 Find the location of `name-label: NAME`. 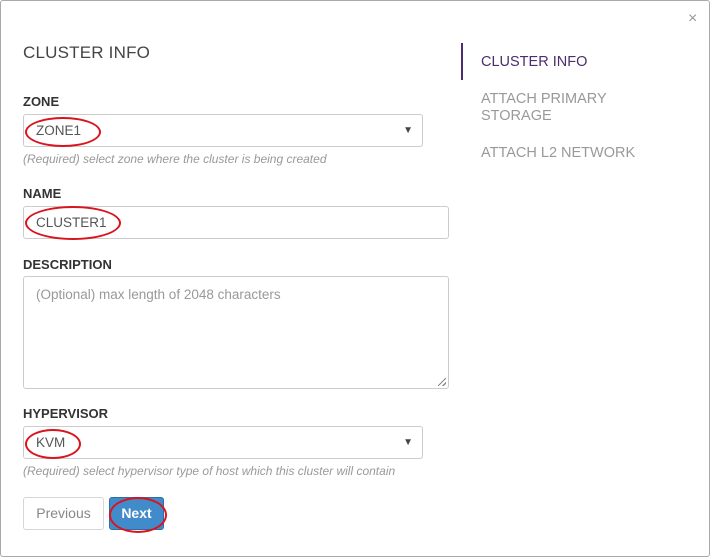

name-label: NAME is located at coordinates (42, 193).